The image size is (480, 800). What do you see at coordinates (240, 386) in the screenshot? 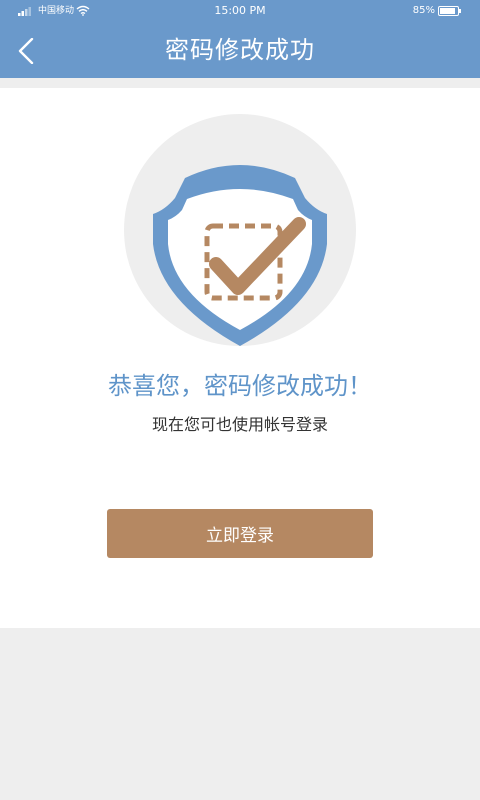
I see `success-headline: 恭喜您，密码修改成功！` at bounding box center [240, 386].